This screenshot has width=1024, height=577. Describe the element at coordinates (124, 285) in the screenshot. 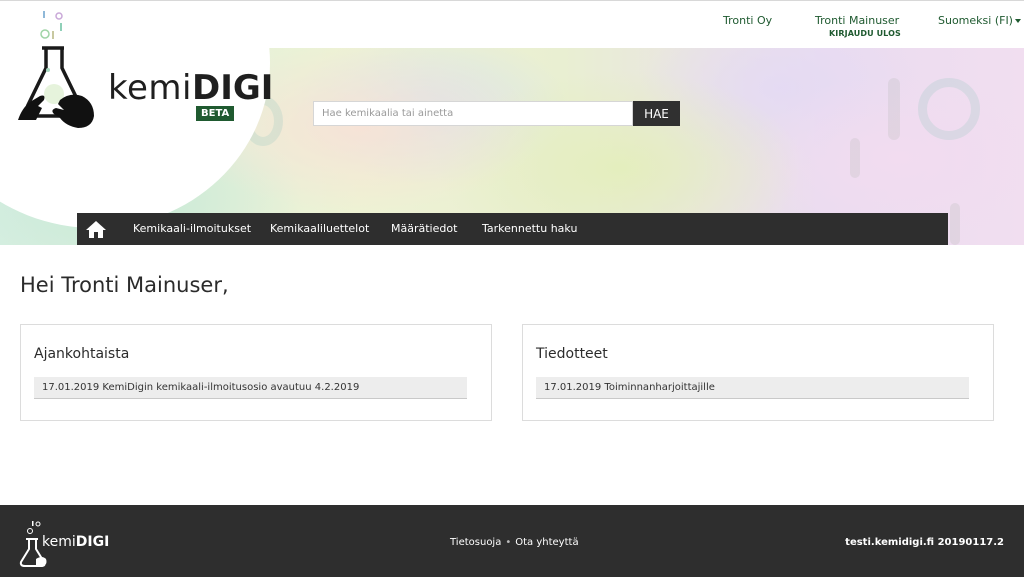

I see `greeting-heading: Hei Tronti Mainuser,` at that location.